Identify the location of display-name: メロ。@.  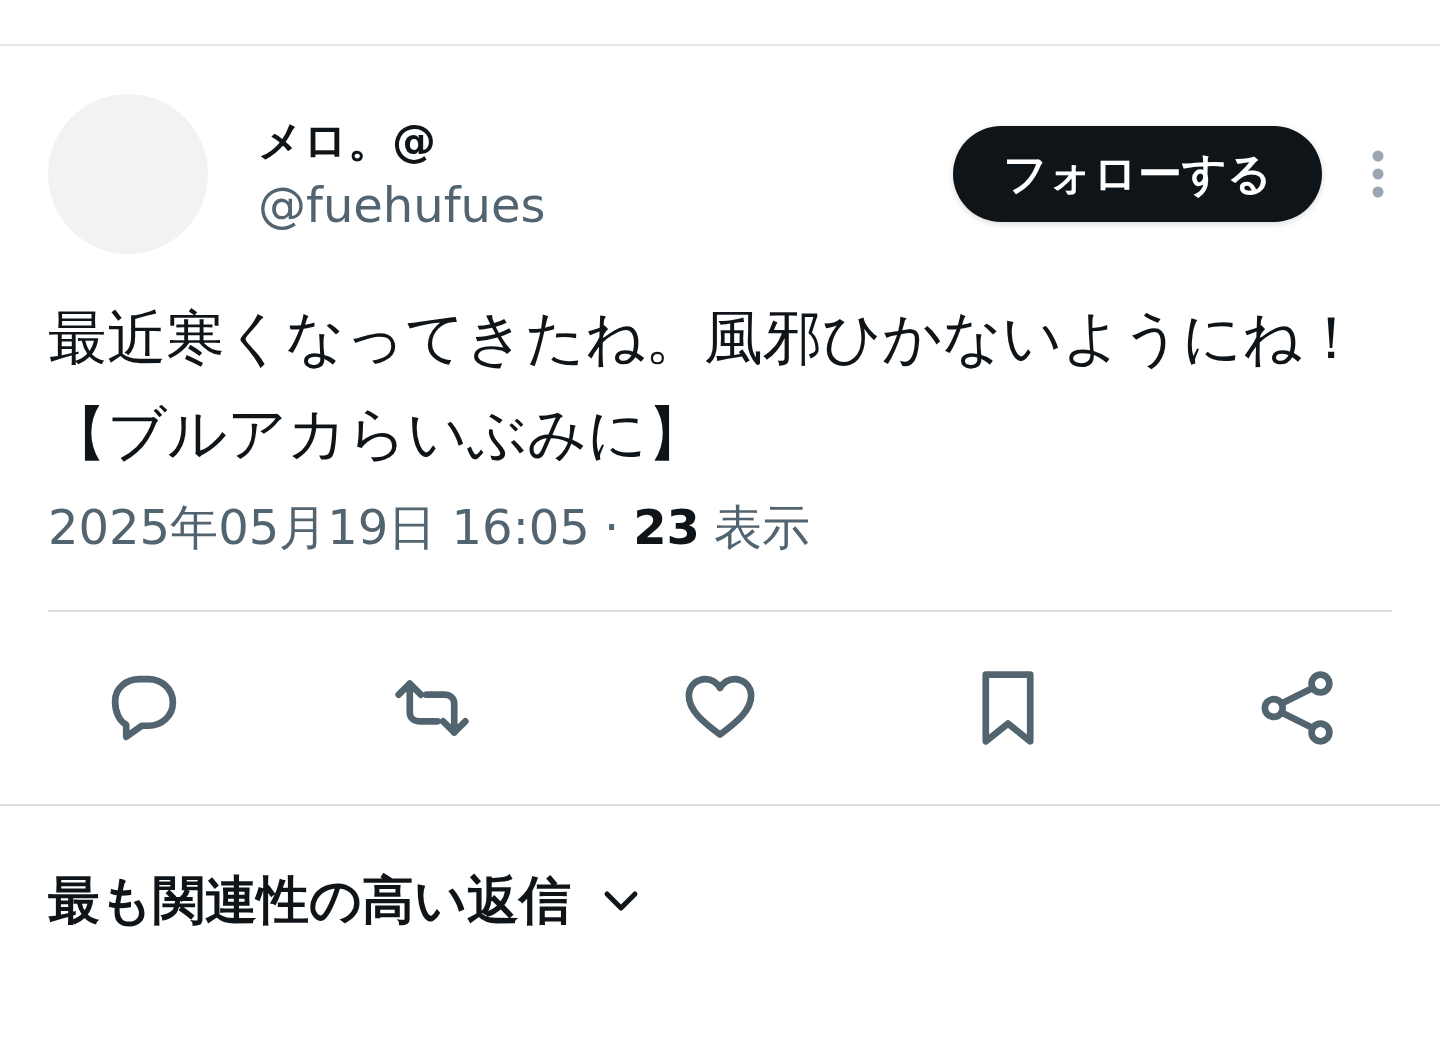
(605, 141).